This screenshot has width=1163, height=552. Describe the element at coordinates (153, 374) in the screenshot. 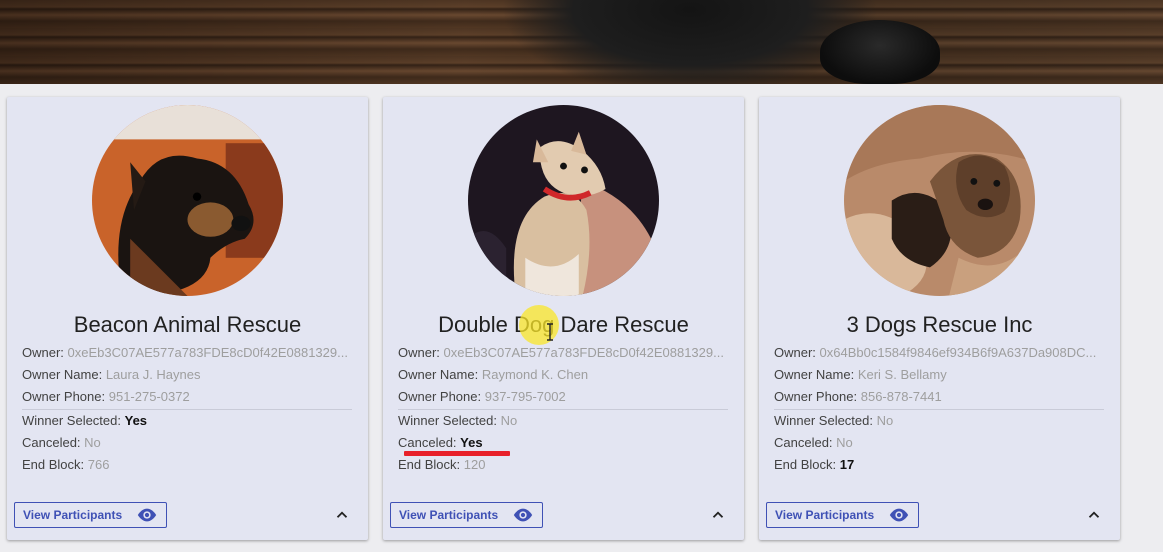

I see `owner-name: Laura J. Haynes` at that location.